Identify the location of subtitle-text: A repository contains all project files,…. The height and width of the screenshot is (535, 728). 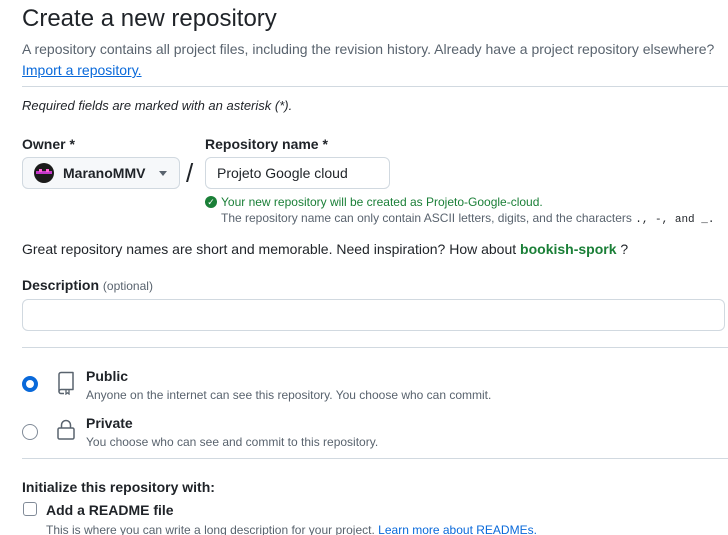
(368, 49).